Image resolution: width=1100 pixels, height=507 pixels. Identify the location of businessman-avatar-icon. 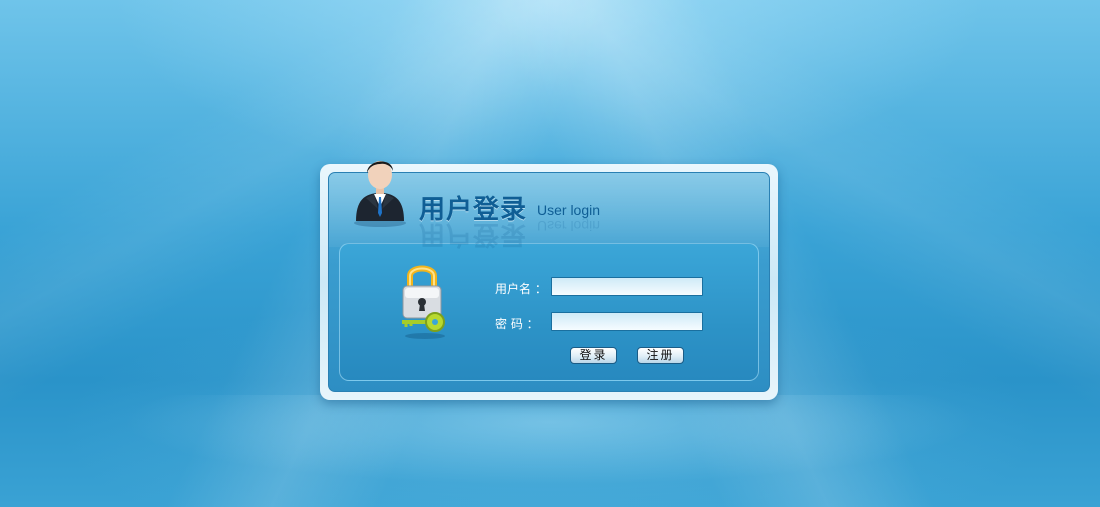
(380, 194).